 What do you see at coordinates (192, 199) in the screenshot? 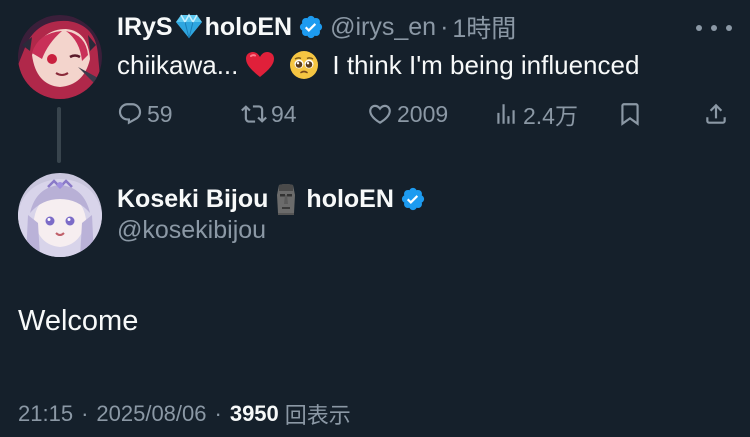
I see `reply-display-name: Koseki Bijou` at bounding box center [192, 199].